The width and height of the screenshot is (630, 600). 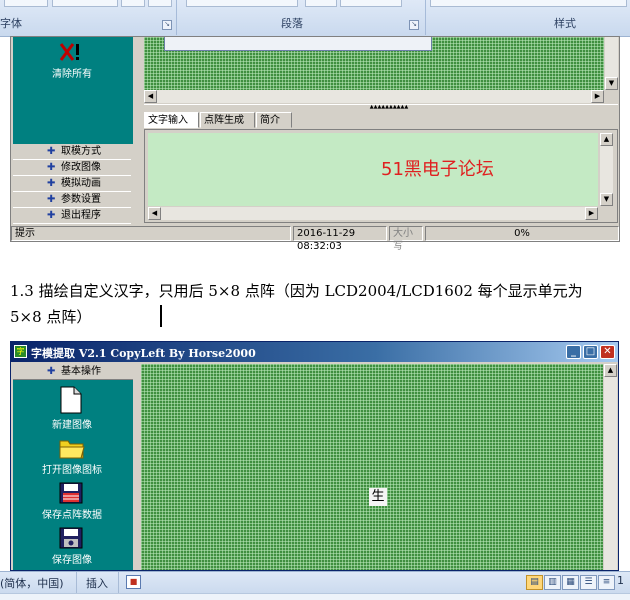 I want to click on macro-record-icon: ■, so click(x=133, y=582).